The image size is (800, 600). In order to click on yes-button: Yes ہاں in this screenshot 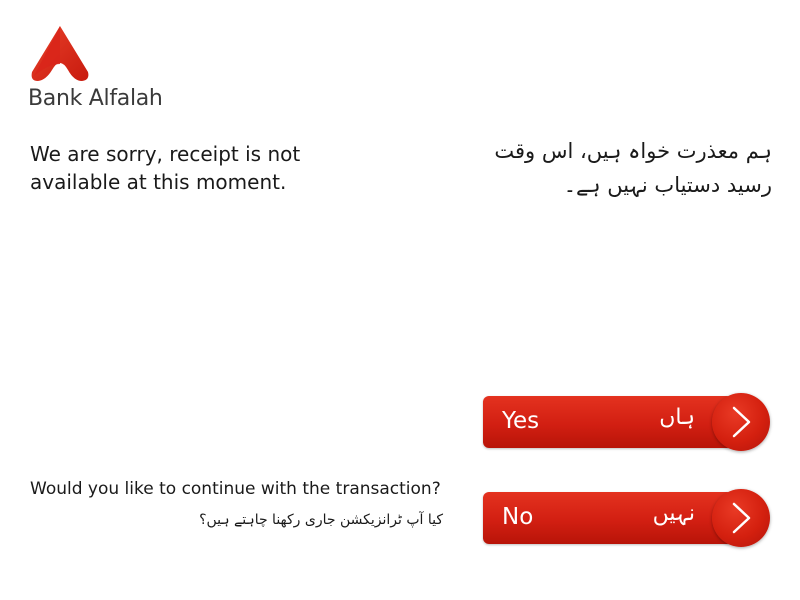, I will do `click(608, 422)`.